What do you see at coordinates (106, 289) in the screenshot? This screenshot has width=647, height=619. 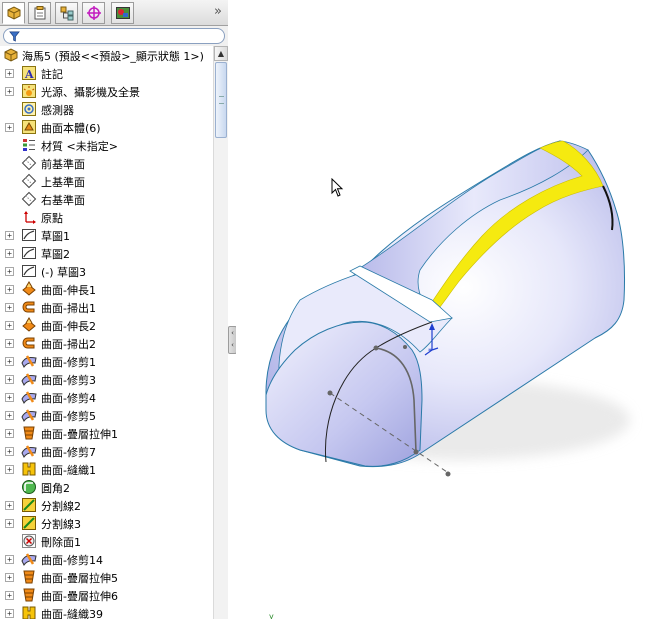 I see `tree-item: + 曲面-伸長1` at bounding box center [106, 289].